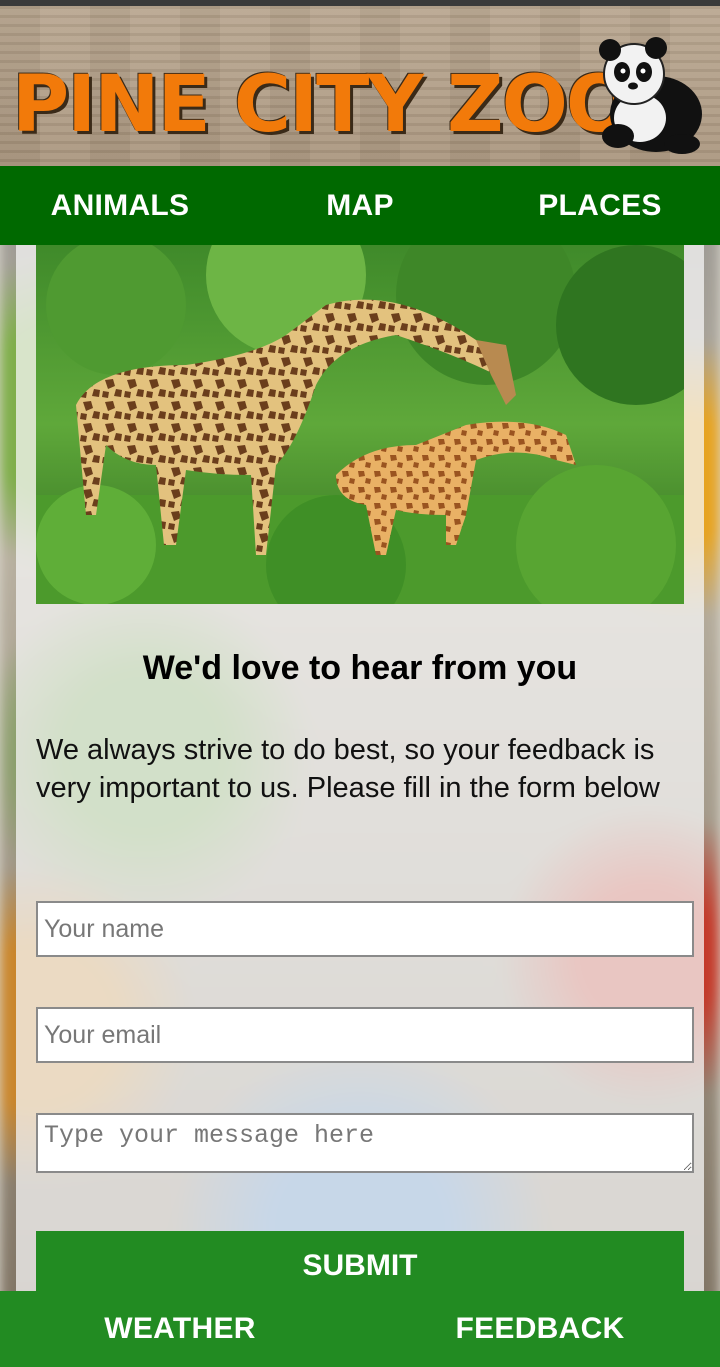 The height and width of the screenshot is (1367, 720). Describe the element at coordinates (360, 3) in the screenshot. I see `status-strip` at that location.